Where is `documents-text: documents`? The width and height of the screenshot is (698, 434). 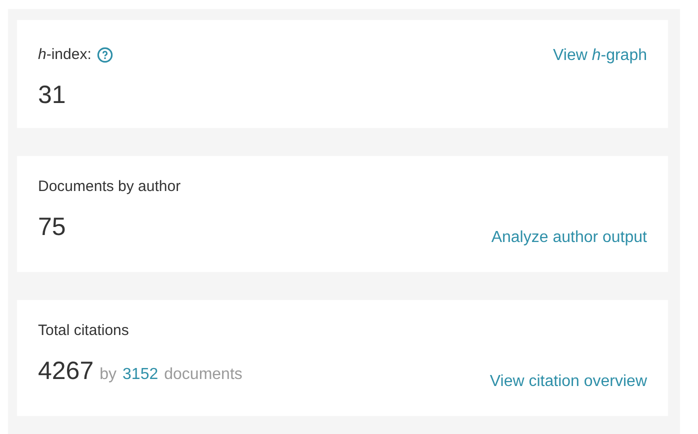
documents-text: documents is located at coordinates (203, 374).